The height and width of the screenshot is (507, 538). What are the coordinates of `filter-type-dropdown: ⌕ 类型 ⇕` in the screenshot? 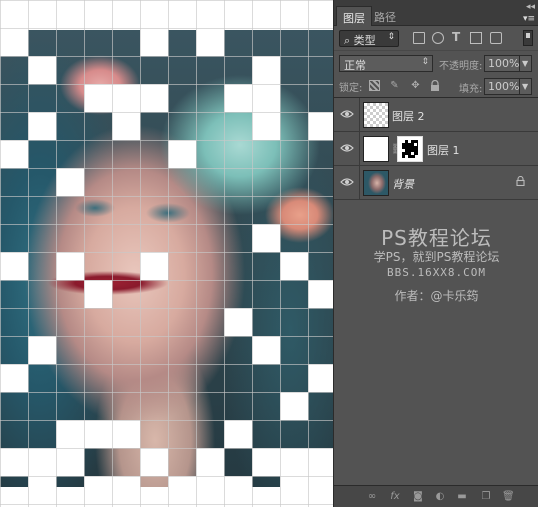 It's located at (369, 38).